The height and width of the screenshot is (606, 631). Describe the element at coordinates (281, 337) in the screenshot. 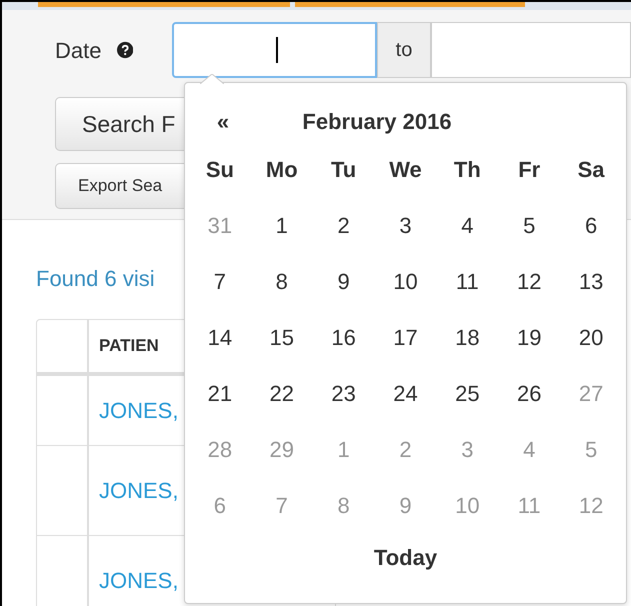

I see `day-button: 15` at that location.